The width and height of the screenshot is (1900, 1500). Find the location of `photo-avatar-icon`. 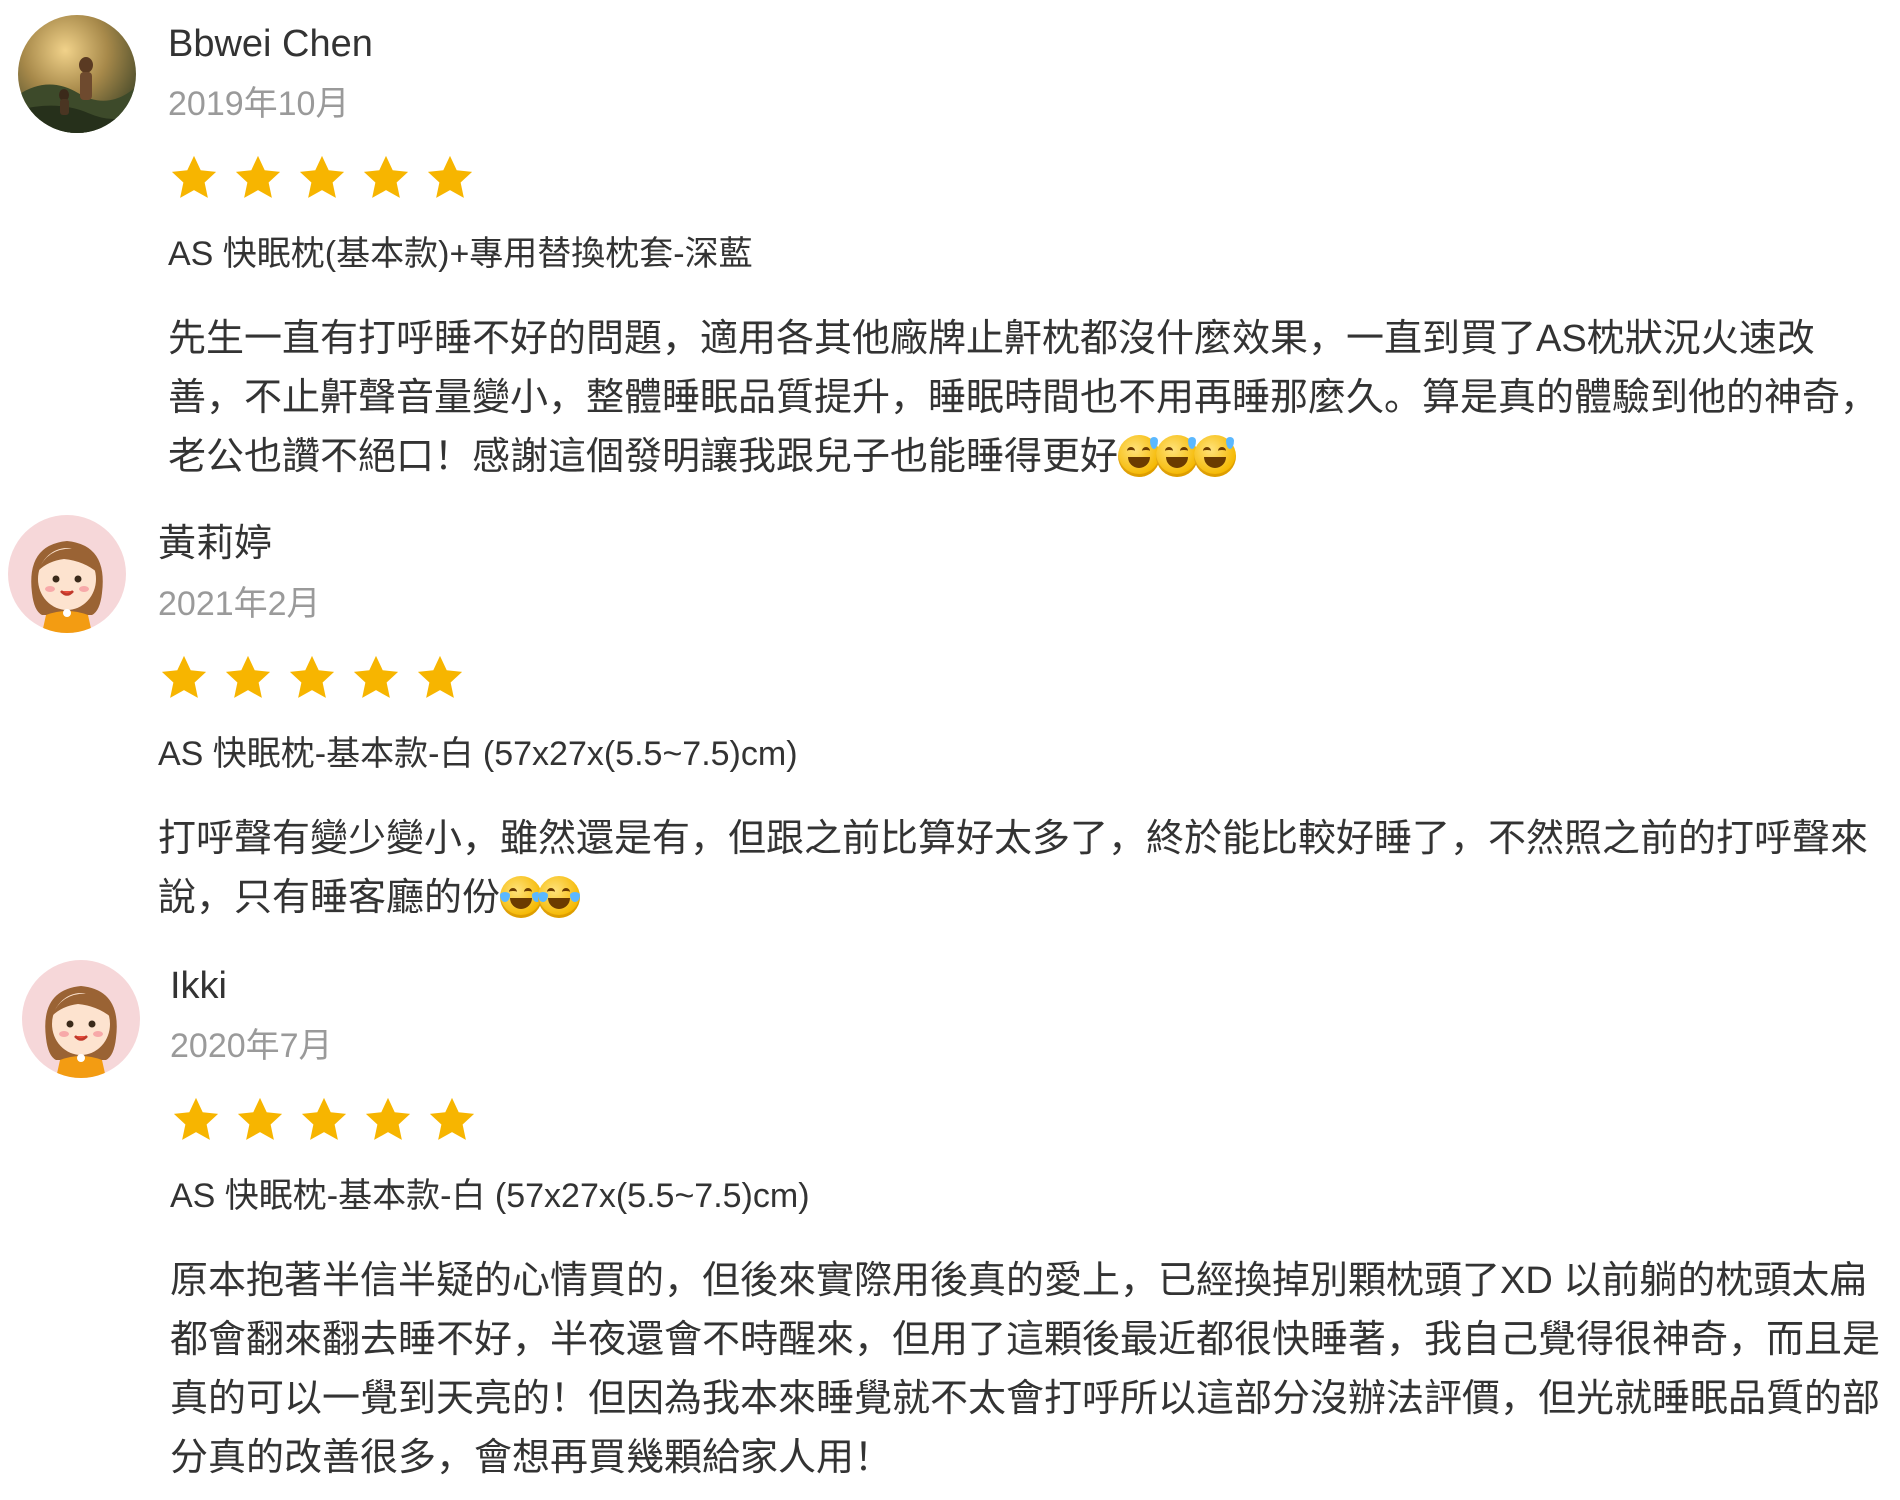

photo-avatar-icon is located at coordinates (77, 74).